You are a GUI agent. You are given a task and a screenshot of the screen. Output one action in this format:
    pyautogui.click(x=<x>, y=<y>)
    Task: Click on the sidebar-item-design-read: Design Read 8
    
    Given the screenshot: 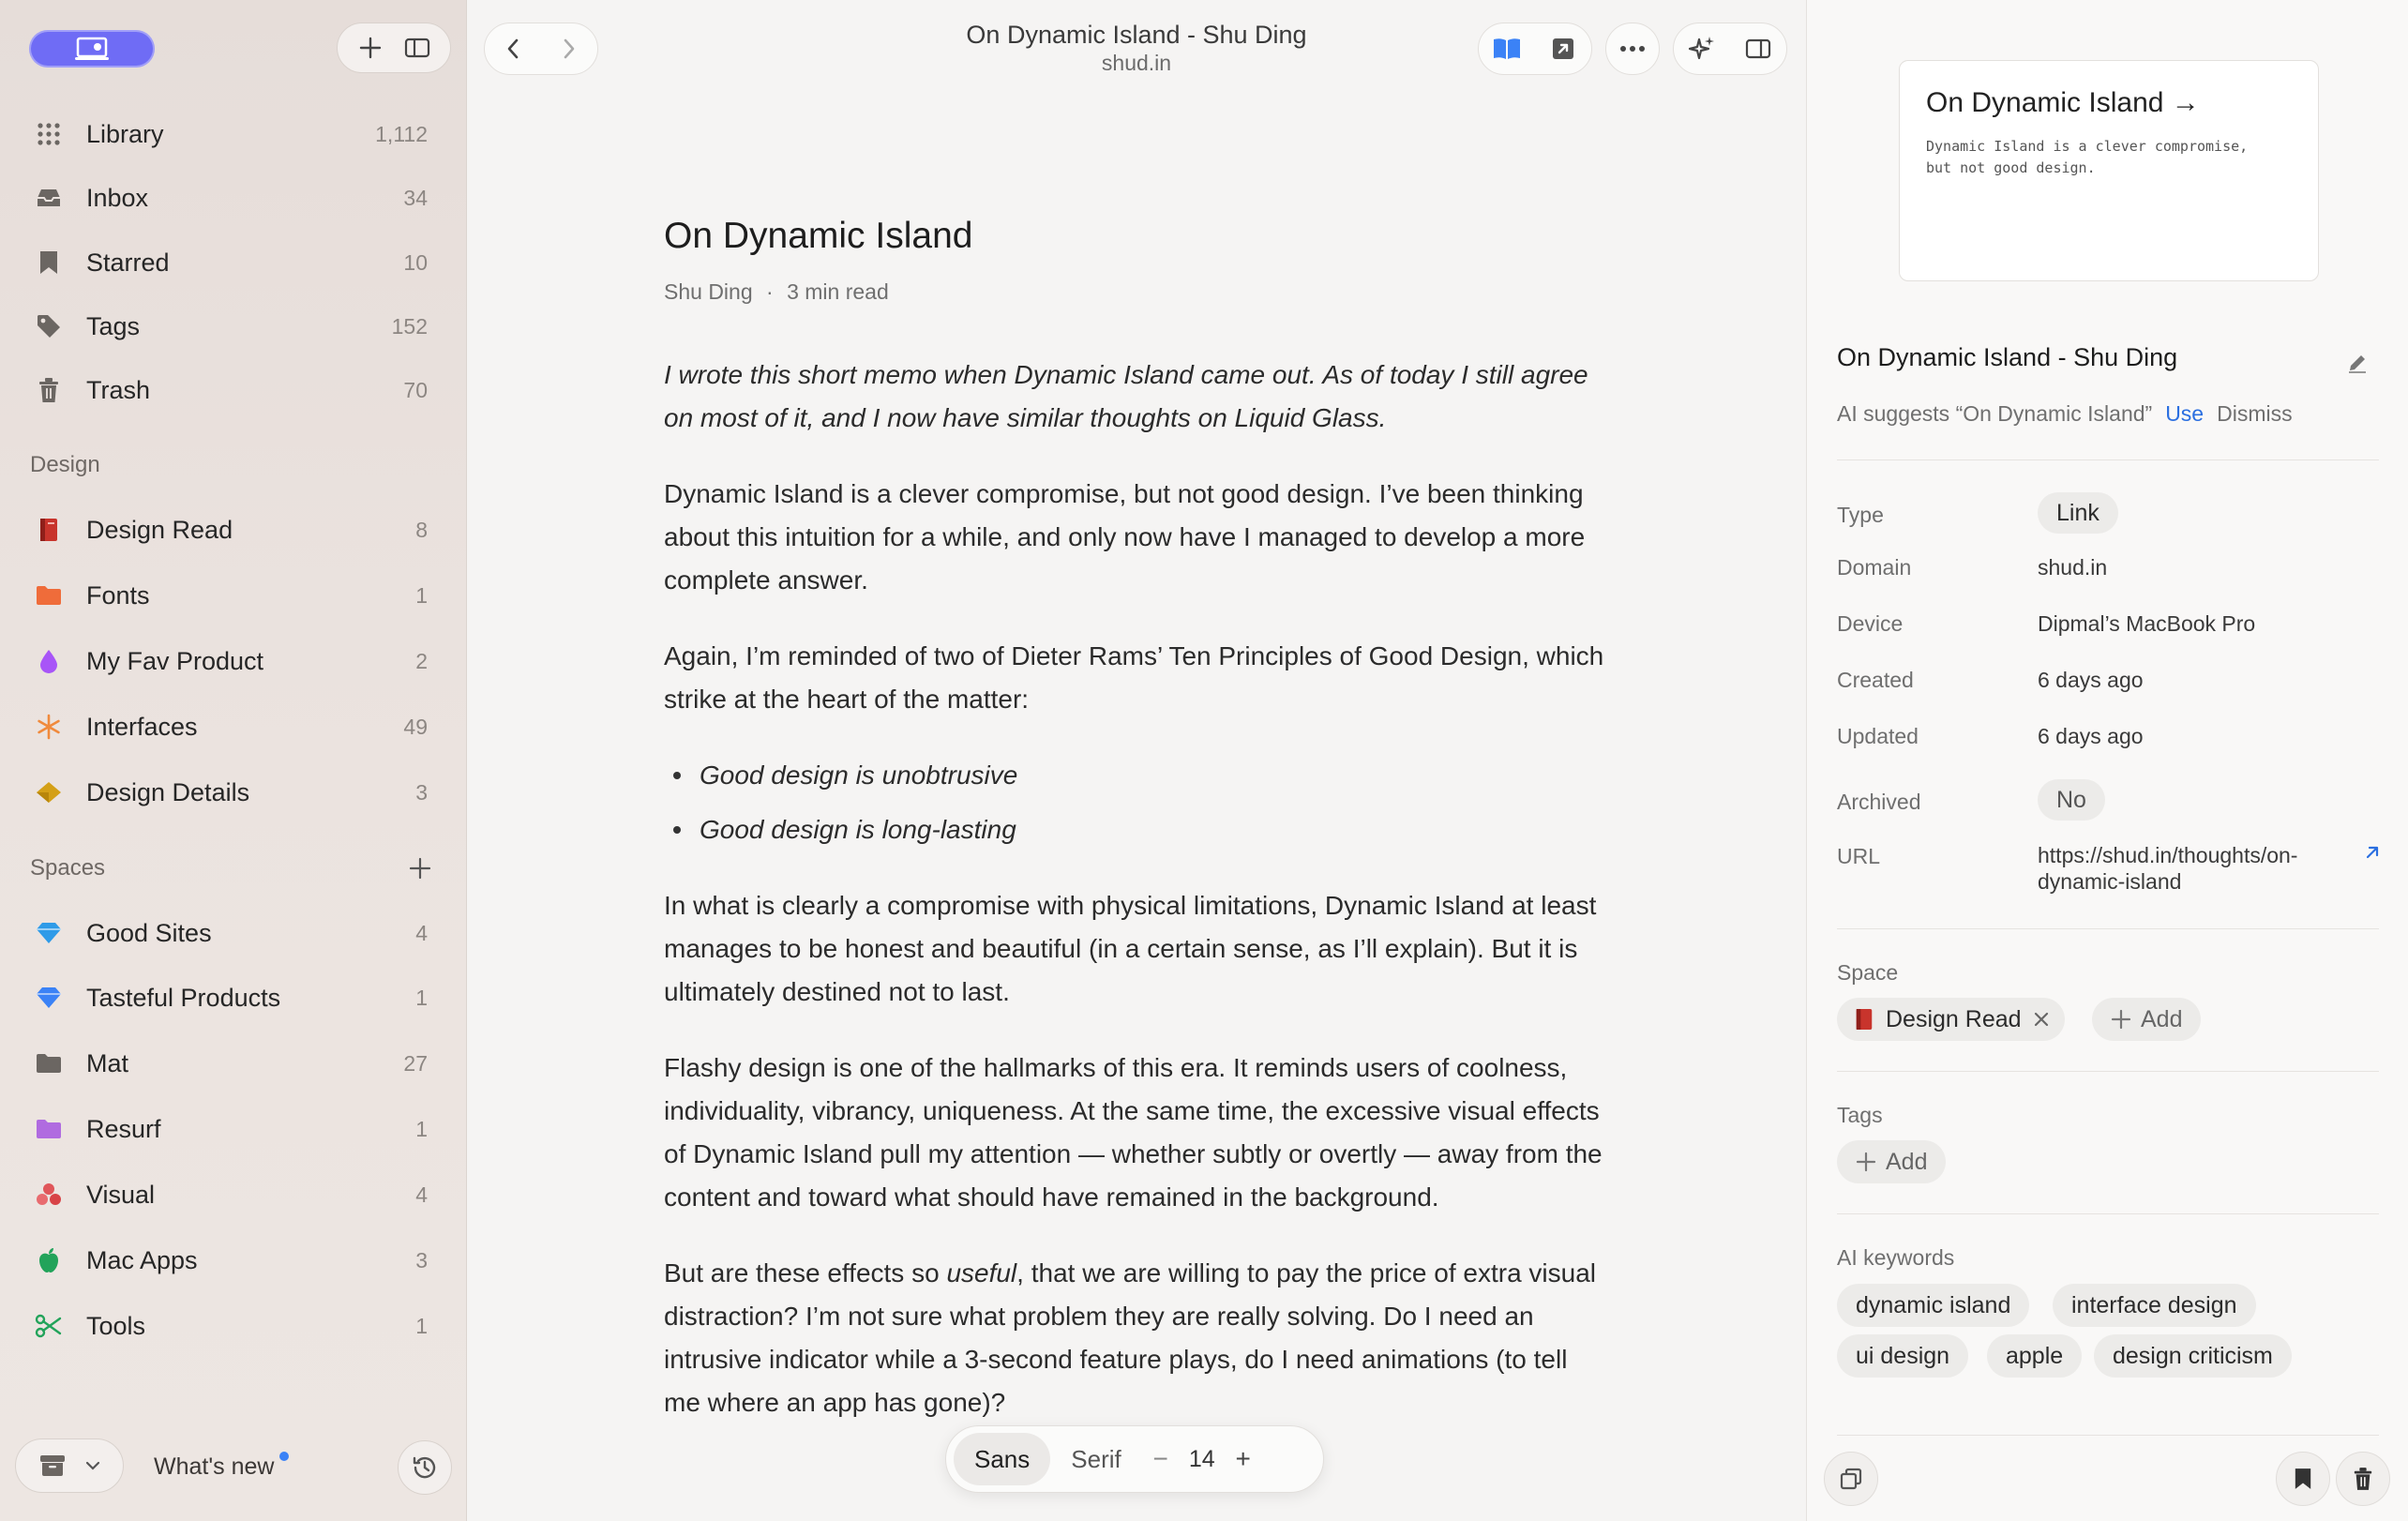 What is the action you would take?
    pyautogui.click(x=233, y=530)
    